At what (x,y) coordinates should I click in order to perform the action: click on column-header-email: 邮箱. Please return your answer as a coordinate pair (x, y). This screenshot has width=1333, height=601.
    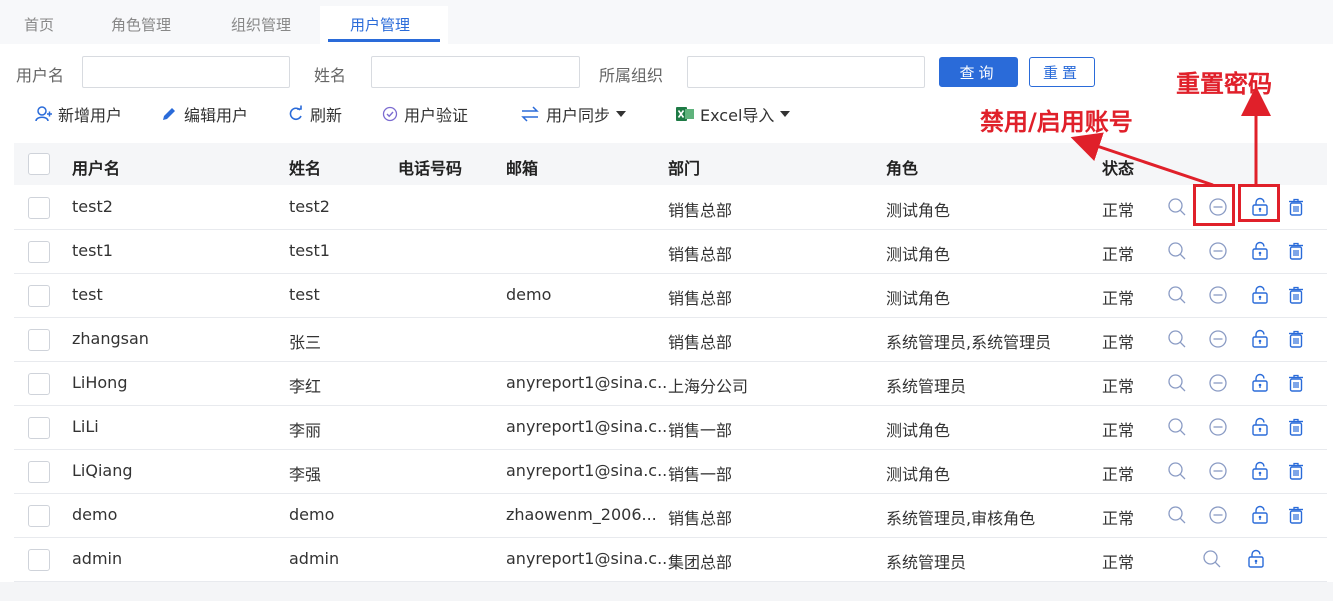
    Looking at the image, I should click on (522, 167).